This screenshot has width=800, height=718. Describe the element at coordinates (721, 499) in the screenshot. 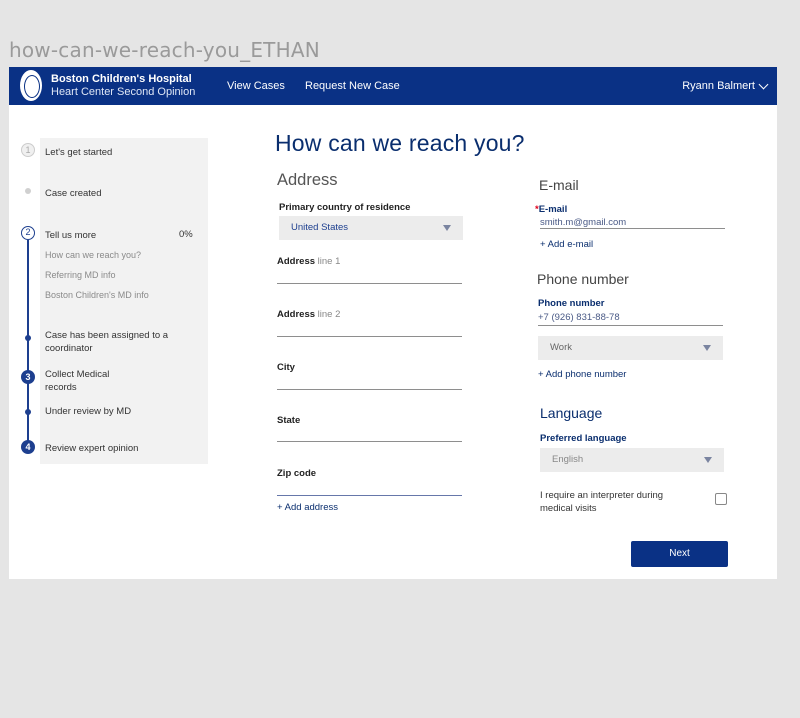

I see `interpreter-checkbox` at that location.